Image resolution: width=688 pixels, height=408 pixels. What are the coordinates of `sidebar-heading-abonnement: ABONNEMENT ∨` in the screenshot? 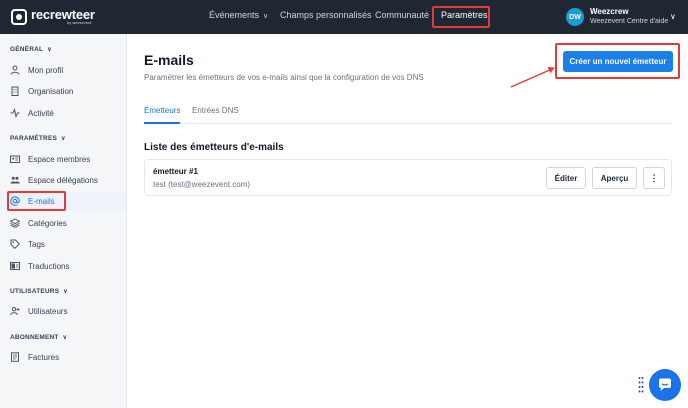 It's located at (38, 337).